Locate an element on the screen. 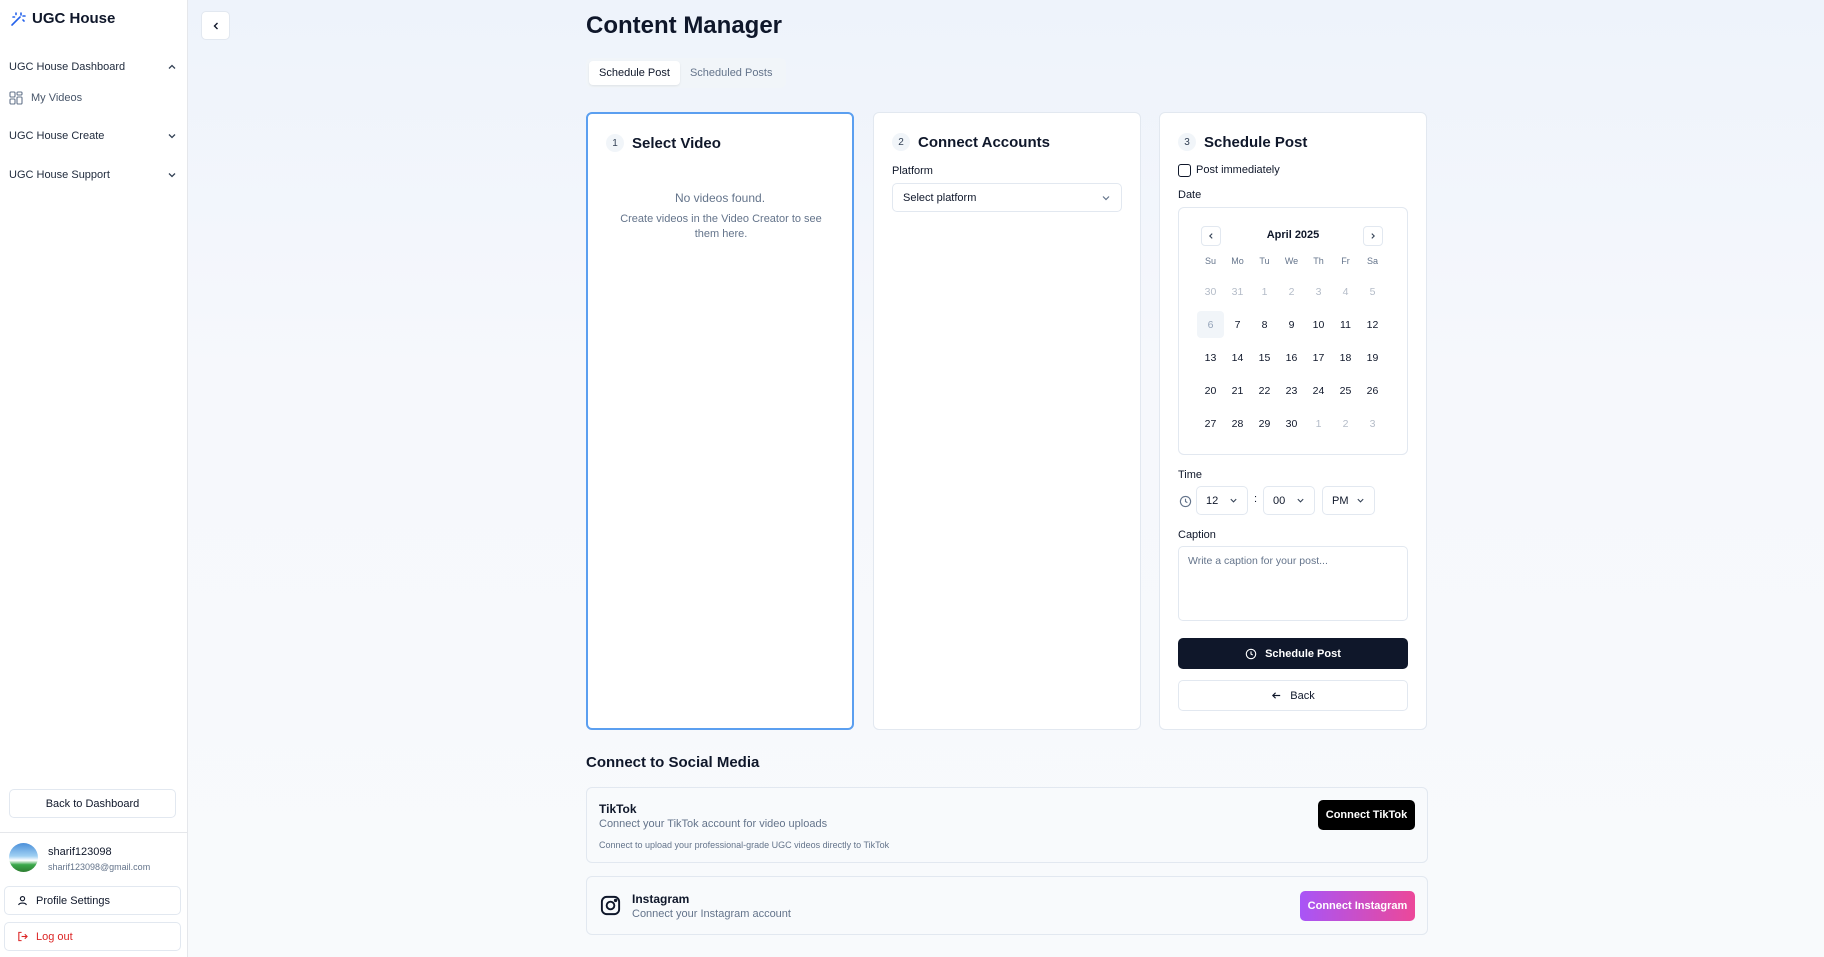  calendar-day: 19 is located at coordinates (1372, 357).